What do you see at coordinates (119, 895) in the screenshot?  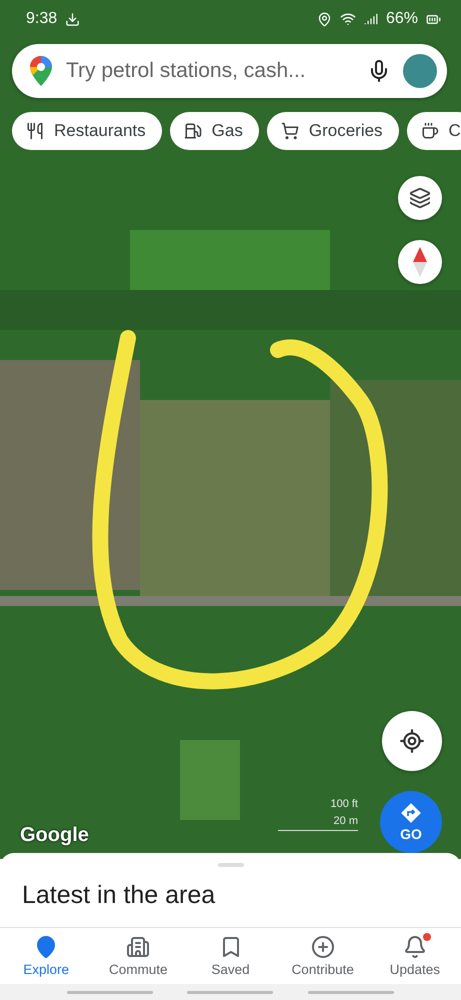 I see `sheet-title: Latest in the area` at bounding box center [119, 895].